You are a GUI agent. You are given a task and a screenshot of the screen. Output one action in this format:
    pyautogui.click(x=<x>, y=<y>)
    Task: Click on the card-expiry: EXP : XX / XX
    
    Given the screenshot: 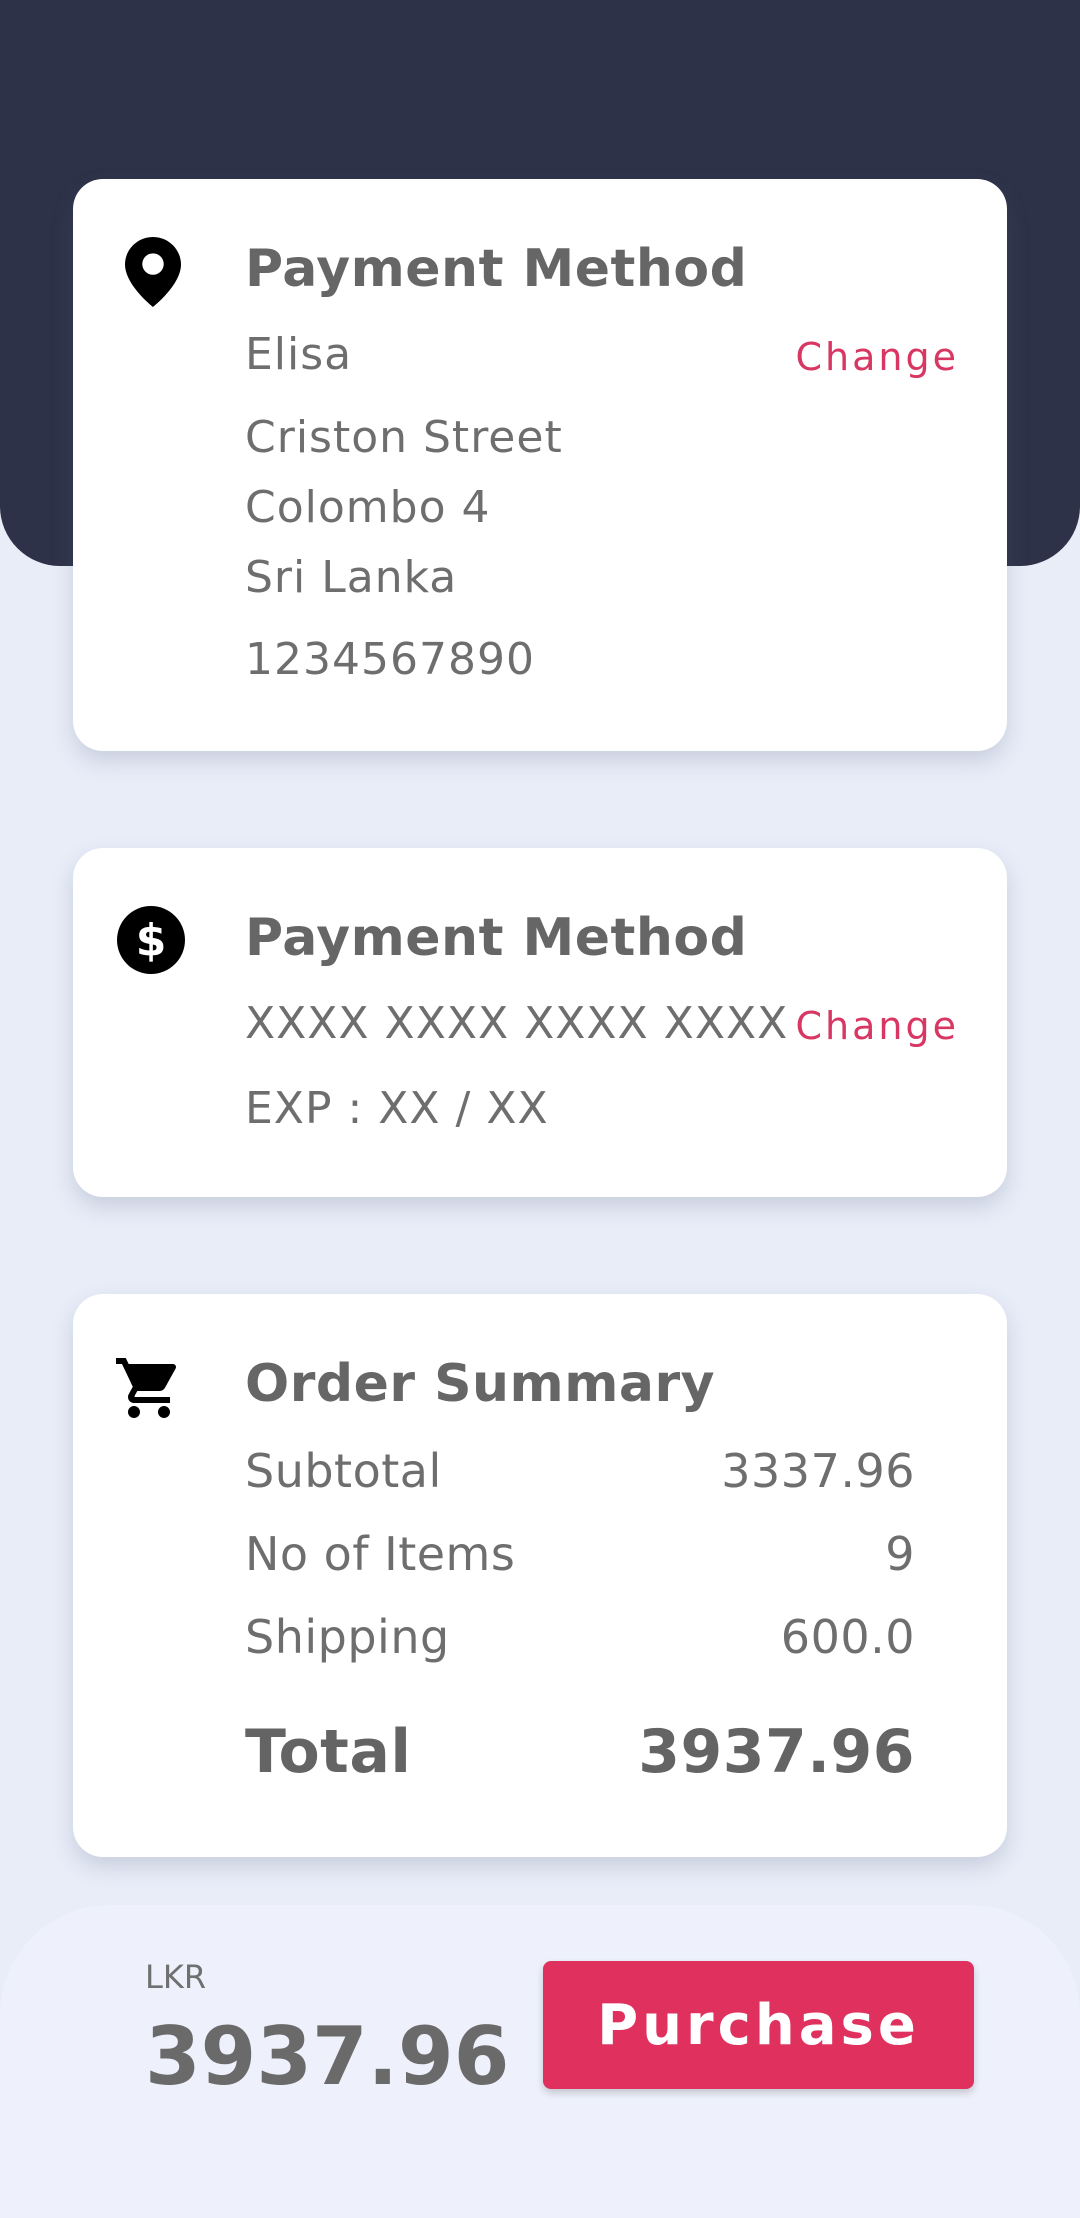 What is the action you would take?
    pyautogui.click(x=397, y=1108)
    